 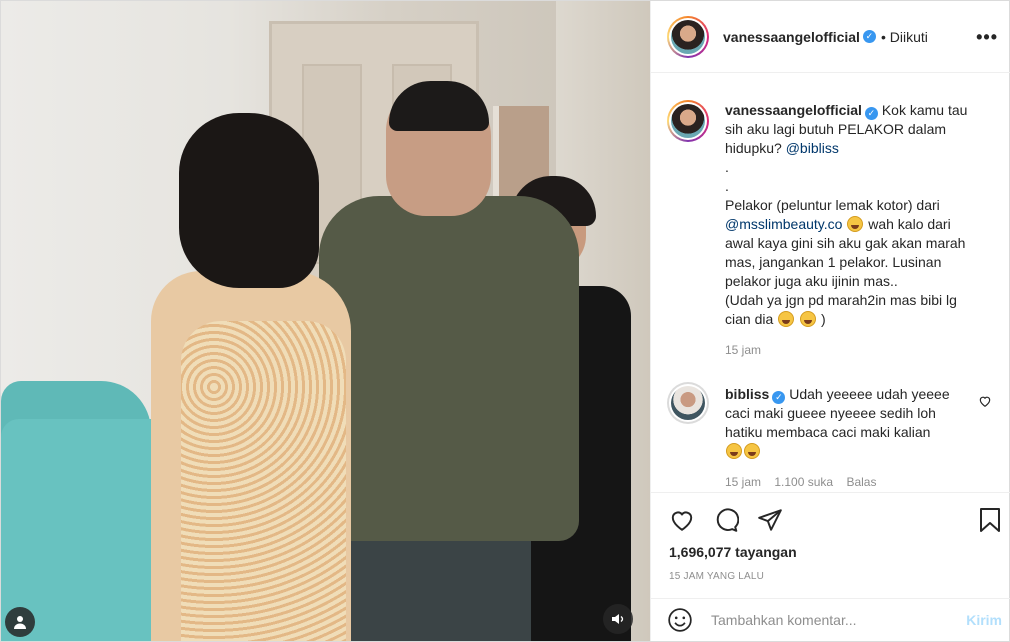 I want to click on caption-line: awal kaya gini sih aku gak akan marah, so click(x=845, y=243).